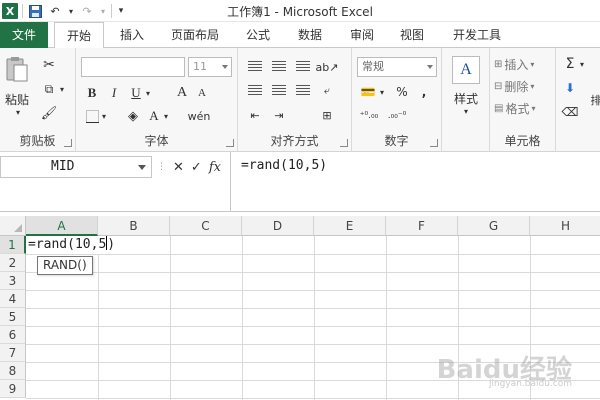 The width and height of the screenshot is (600, 400). Describe the element at coordinates (13, 245) in the screenshot. I see `row-header-1: 1` at that location.